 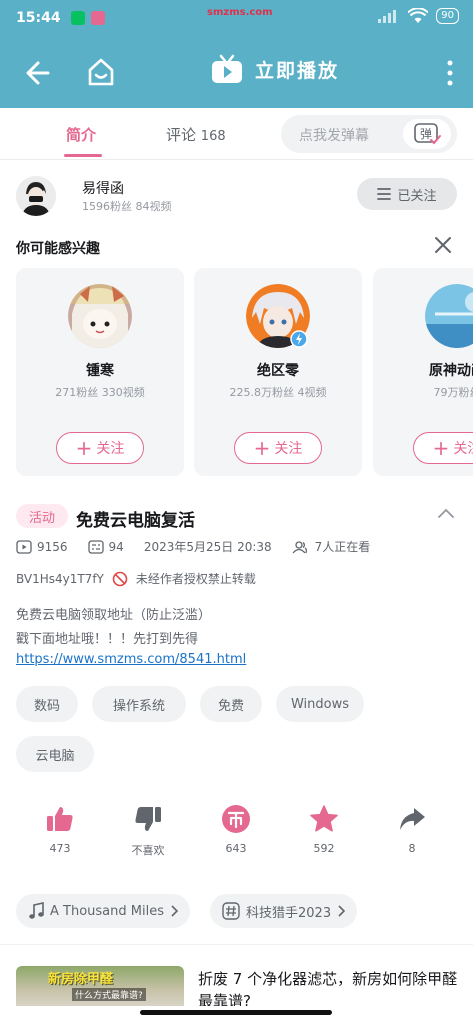 I want to click on bvid: BV1Hs4y1T7fY, so click(x=60, y=578).